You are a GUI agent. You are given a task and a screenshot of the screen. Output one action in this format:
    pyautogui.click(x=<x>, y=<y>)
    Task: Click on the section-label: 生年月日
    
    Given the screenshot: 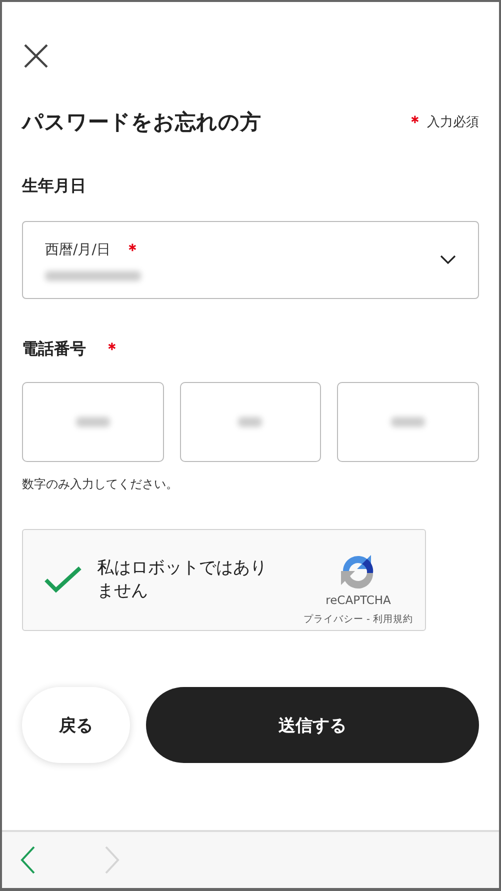 What is the action you would take?
    pyautogui.click(x=54, y=186)
    